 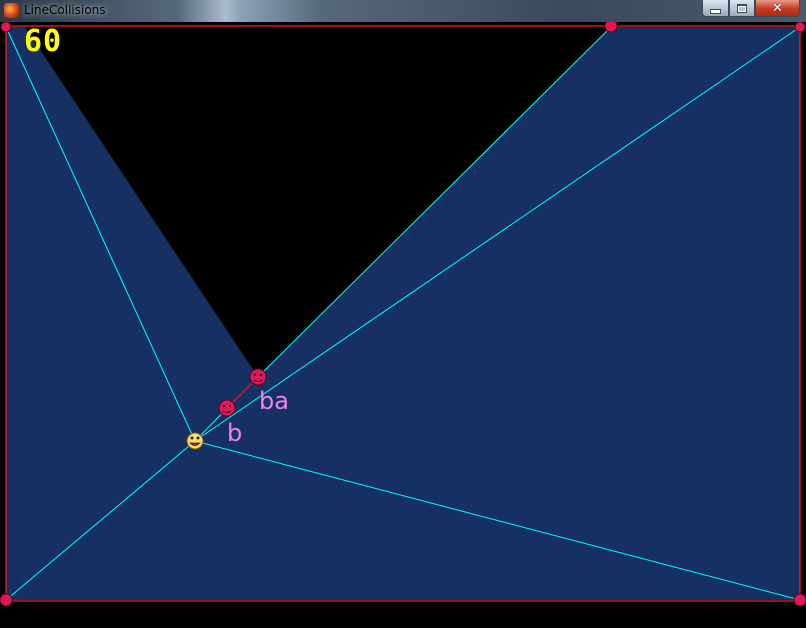 I want to click on label-b: b, so click(x=235, y=433).